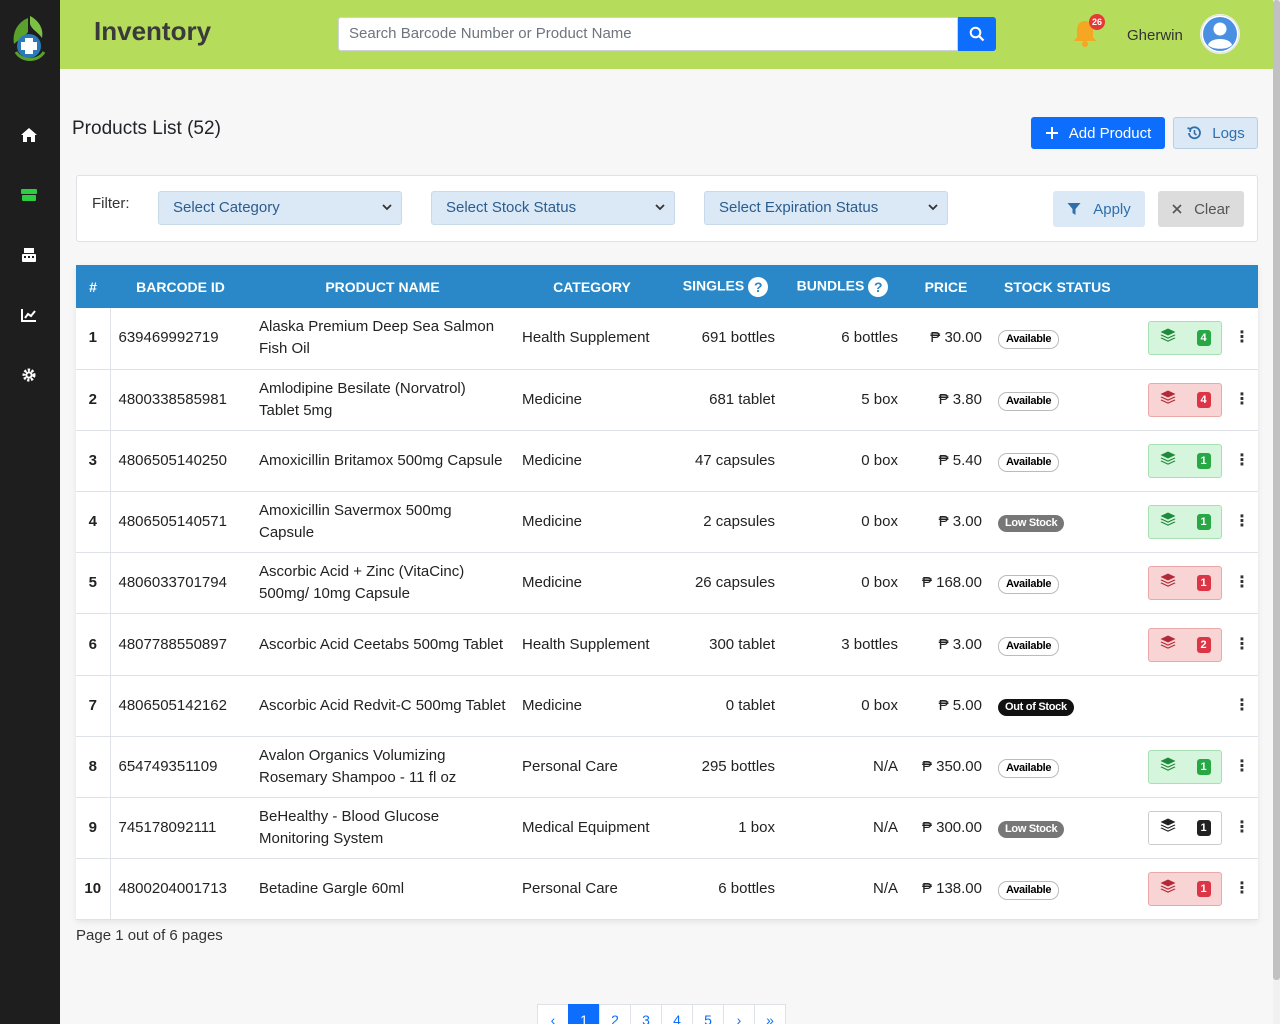 The width and height of the screenshot is (1280, 1024). I want to click on expiration-status-select-value: Select Expiration Status, so click(799, 207).